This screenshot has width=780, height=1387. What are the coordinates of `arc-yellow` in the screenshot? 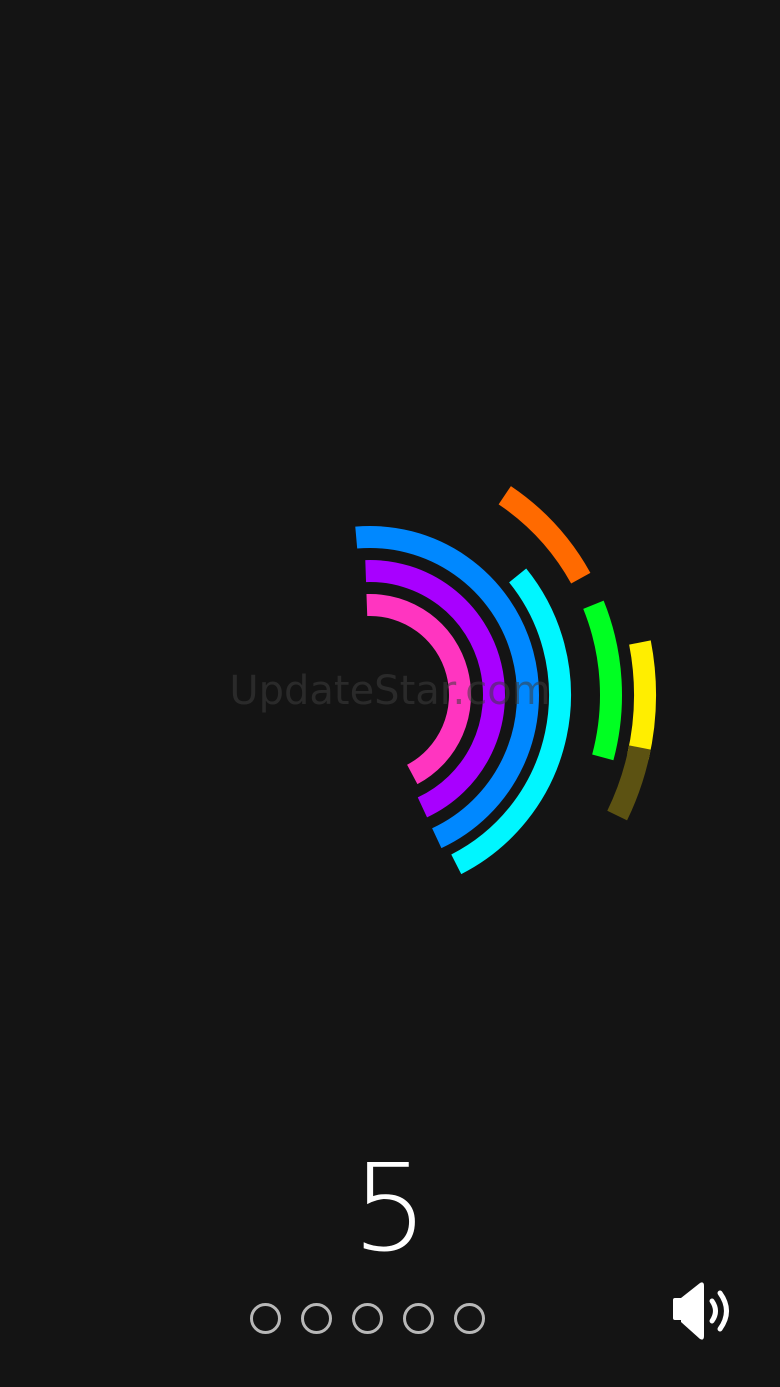 It's located at (641, 700).